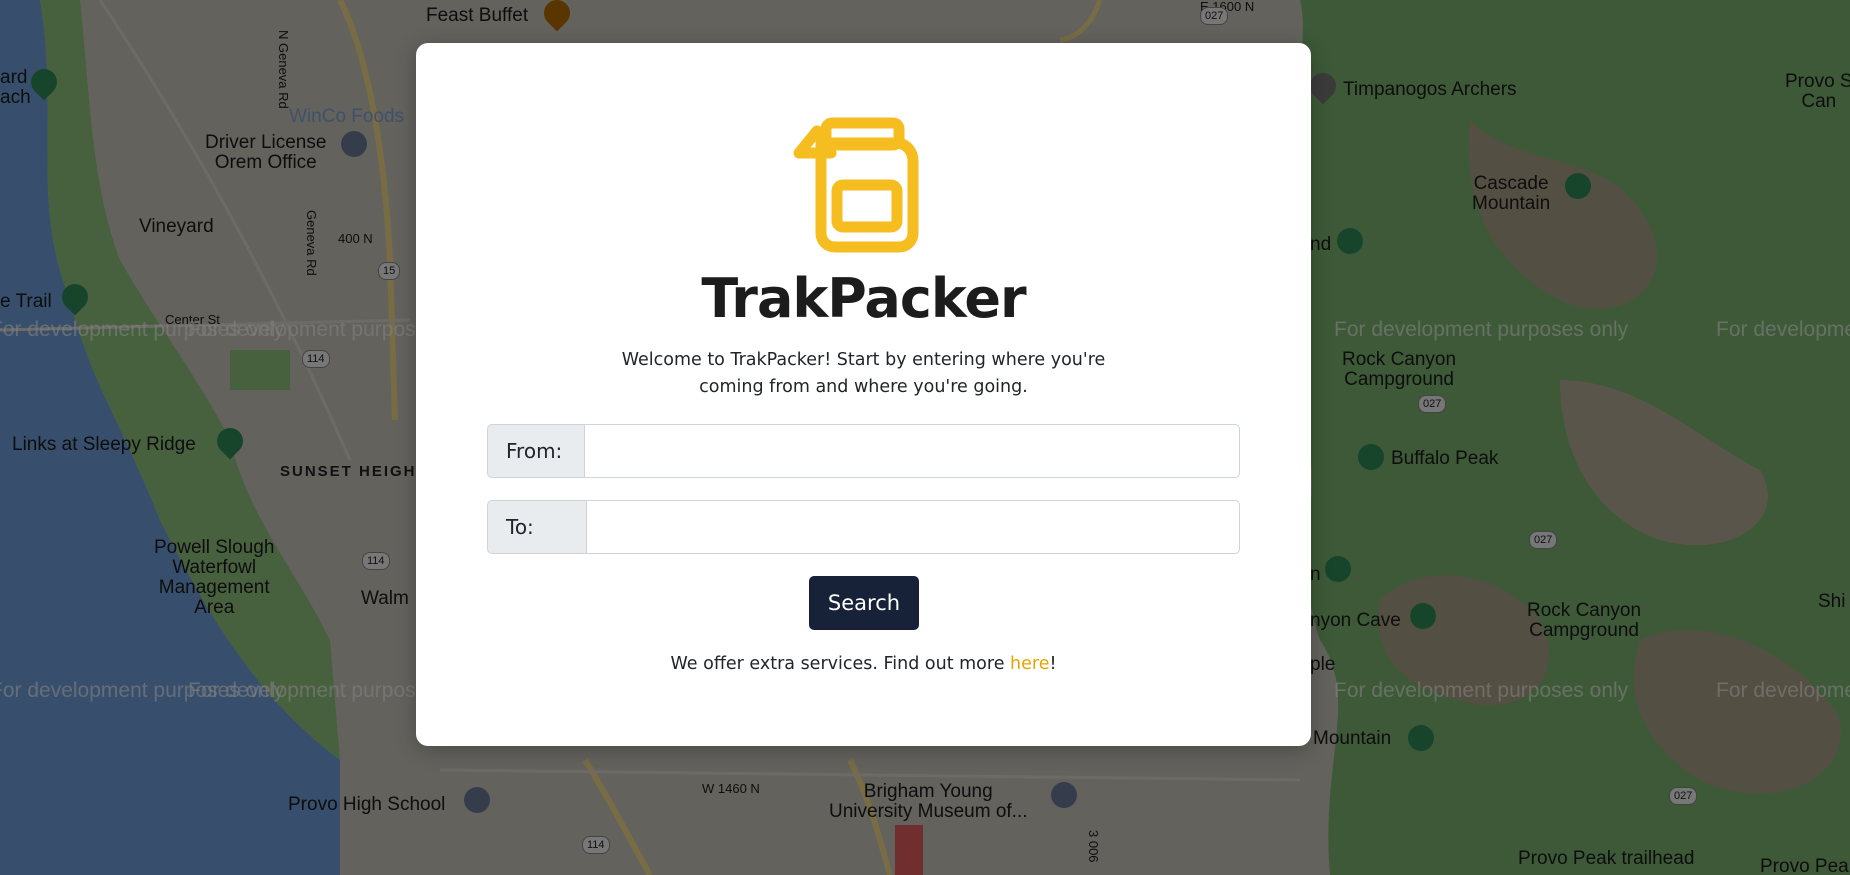 The image size is (1850, 875). Describe the element at coordinates (913, 527) in the screenshot. I see `to-input` at that location.